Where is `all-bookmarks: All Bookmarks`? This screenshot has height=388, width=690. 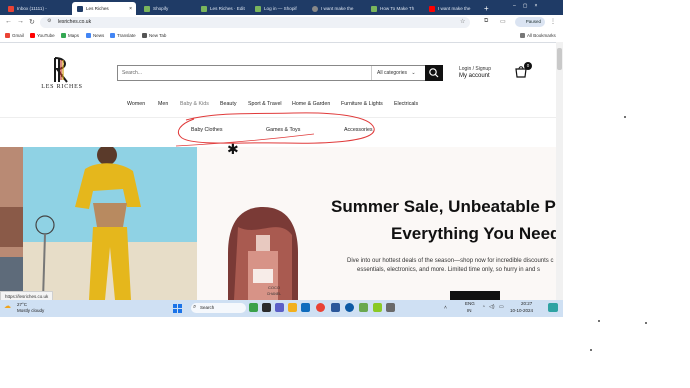
all-bookmarks: All Bookmarks is located at coordinates (538, 35).